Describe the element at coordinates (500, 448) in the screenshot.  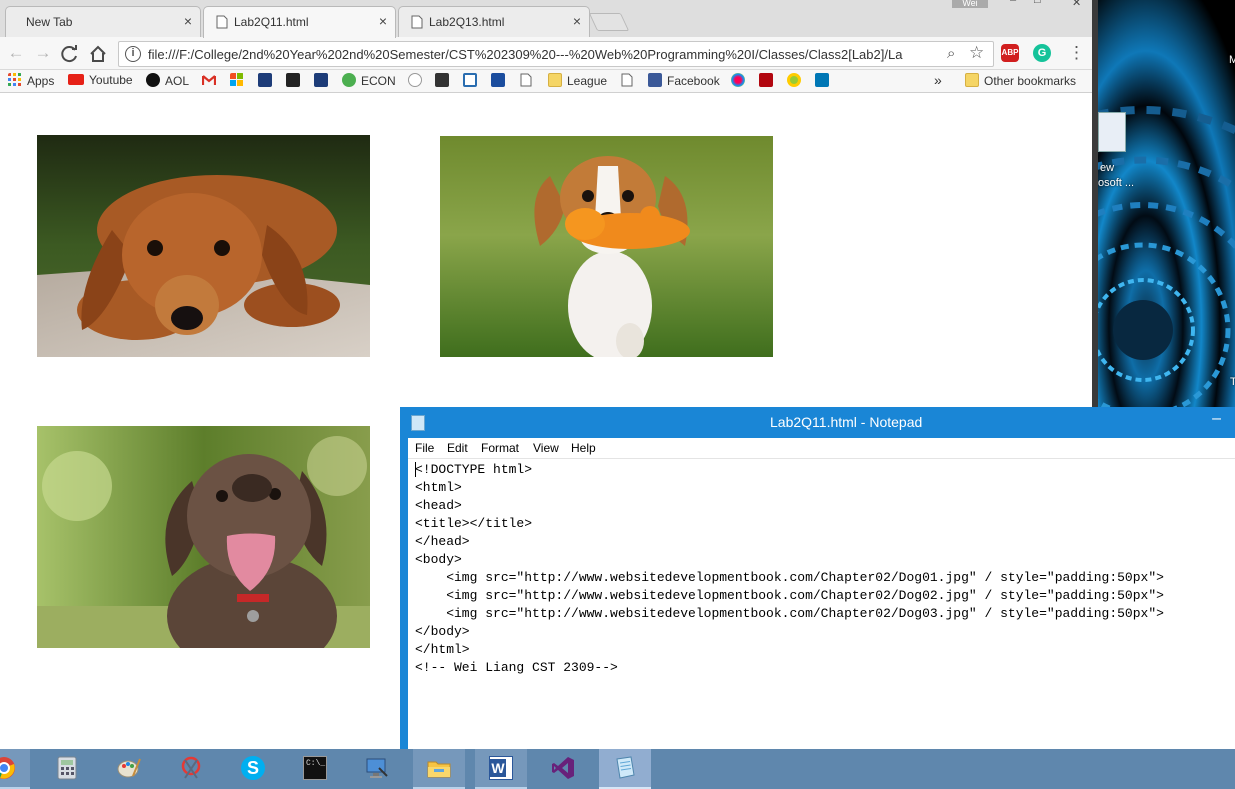
I see `menu-format: Format` at that location.